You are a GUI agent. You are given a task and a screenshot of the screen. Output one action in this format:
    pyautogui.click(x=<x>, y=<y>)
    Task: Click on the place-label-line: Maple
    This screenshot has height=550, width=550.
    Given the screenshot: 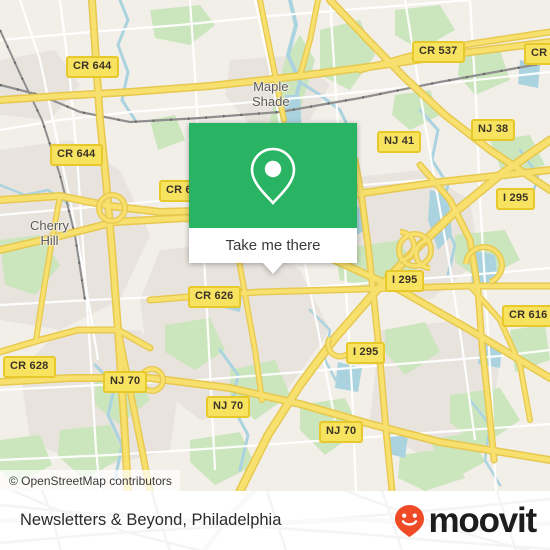 What is the action you would take?
    pyautogui.click(x=271, y=86)
    